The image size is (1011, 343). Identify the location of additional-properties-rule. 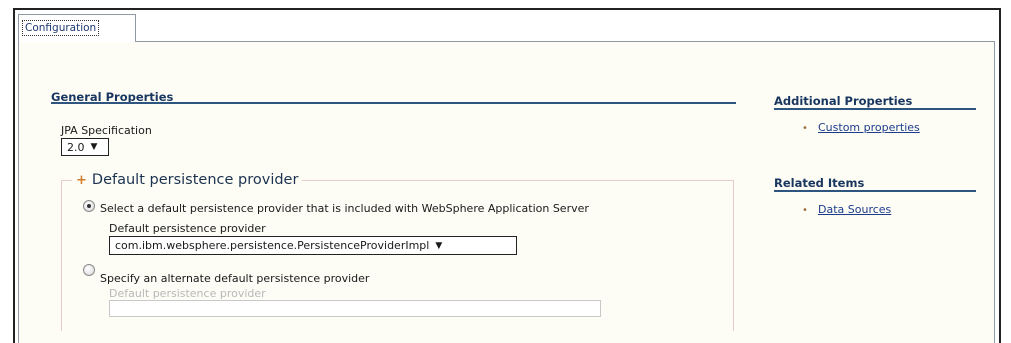
(875, 109).